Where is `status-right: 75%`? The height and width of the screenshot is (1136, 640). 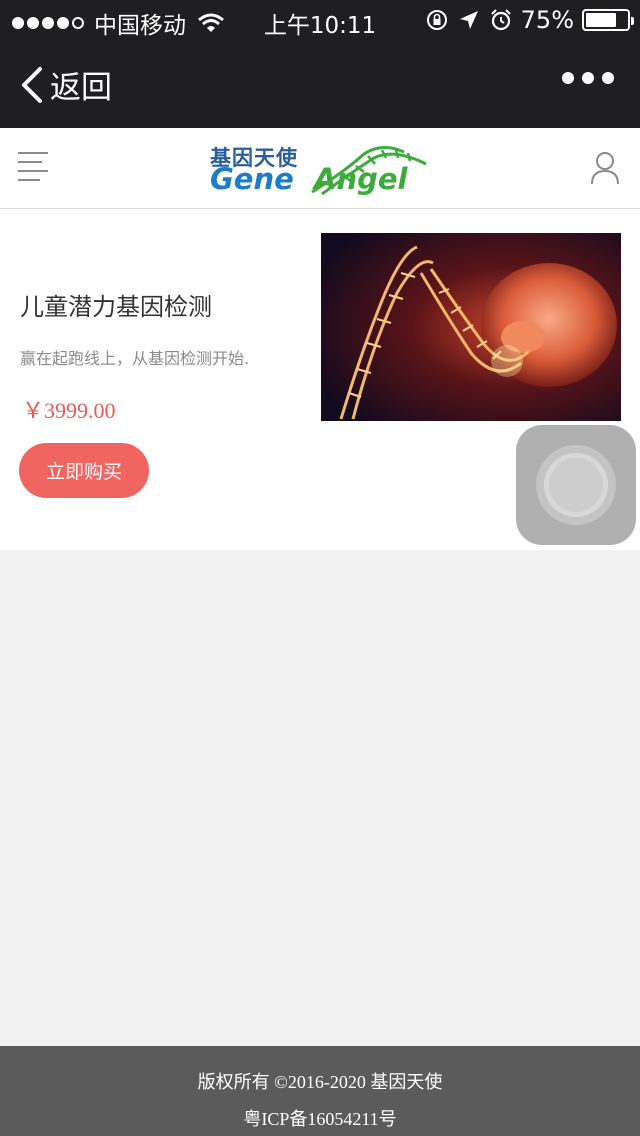 status-right: 75% is located at coordinates (529, 20).